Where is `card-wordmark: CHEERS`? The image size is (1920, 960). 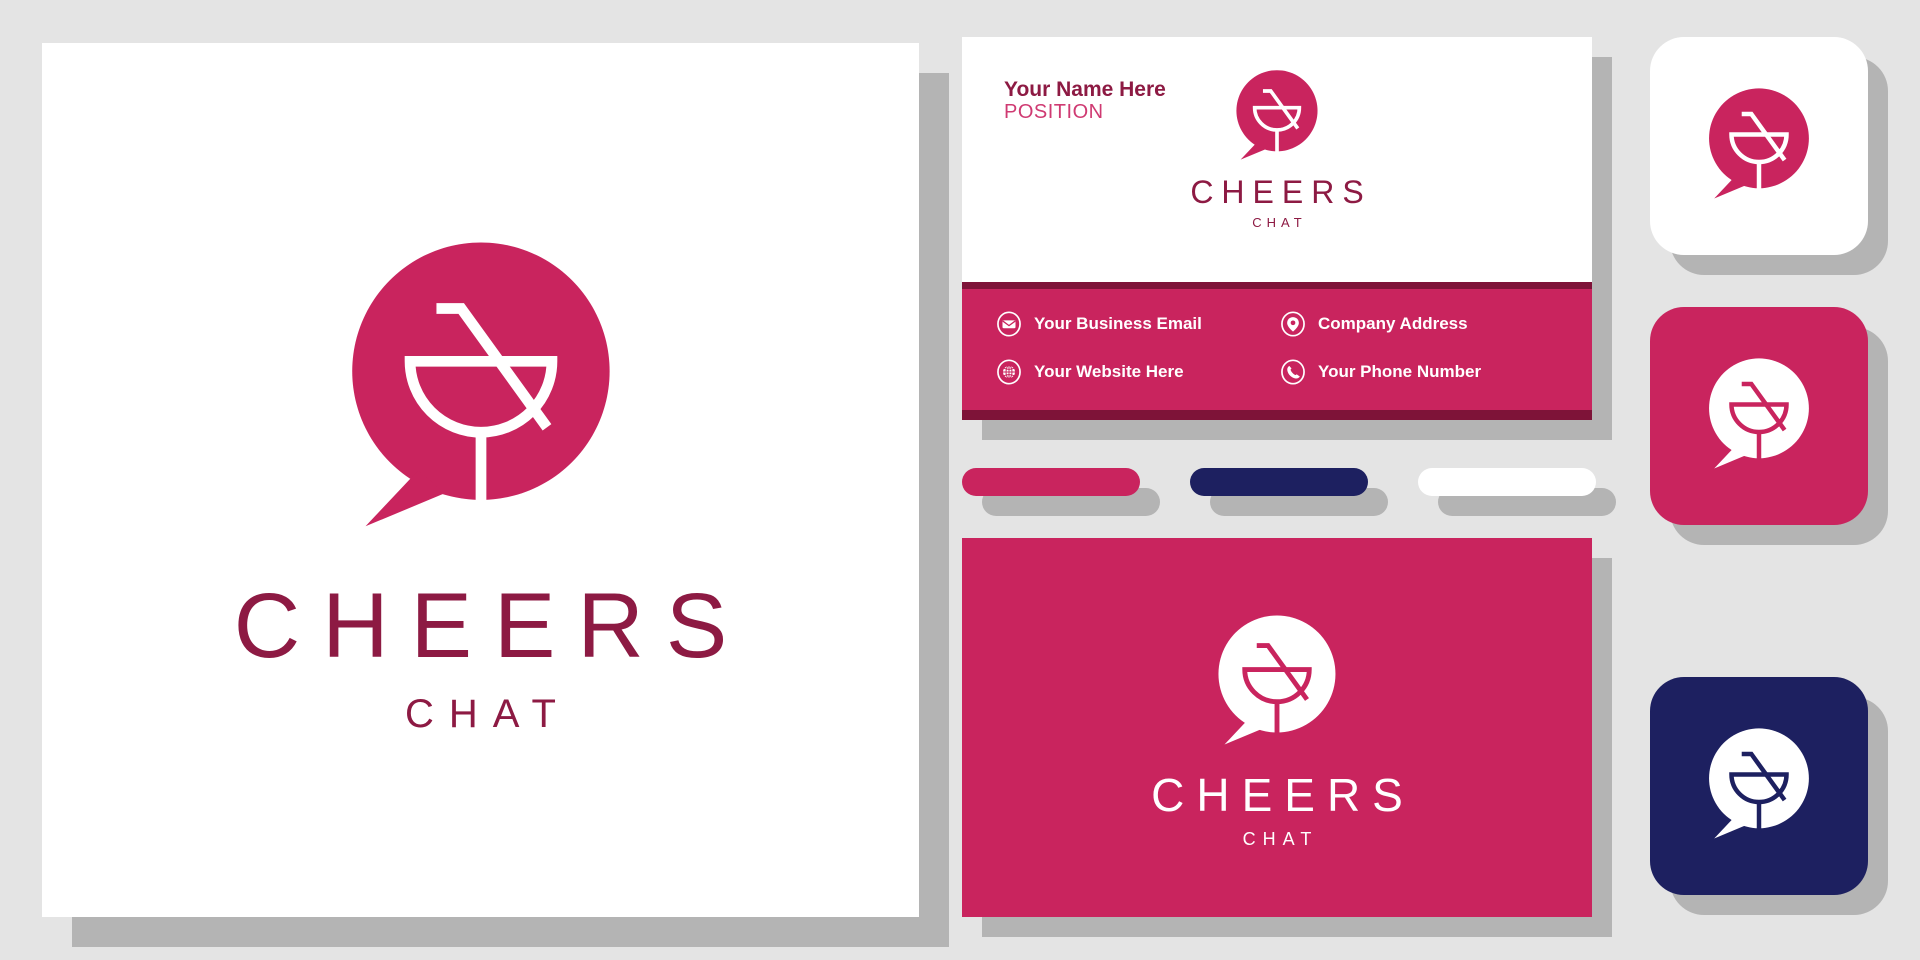 card-wordmark: CHEERS is located at coordinates (1281, 192).